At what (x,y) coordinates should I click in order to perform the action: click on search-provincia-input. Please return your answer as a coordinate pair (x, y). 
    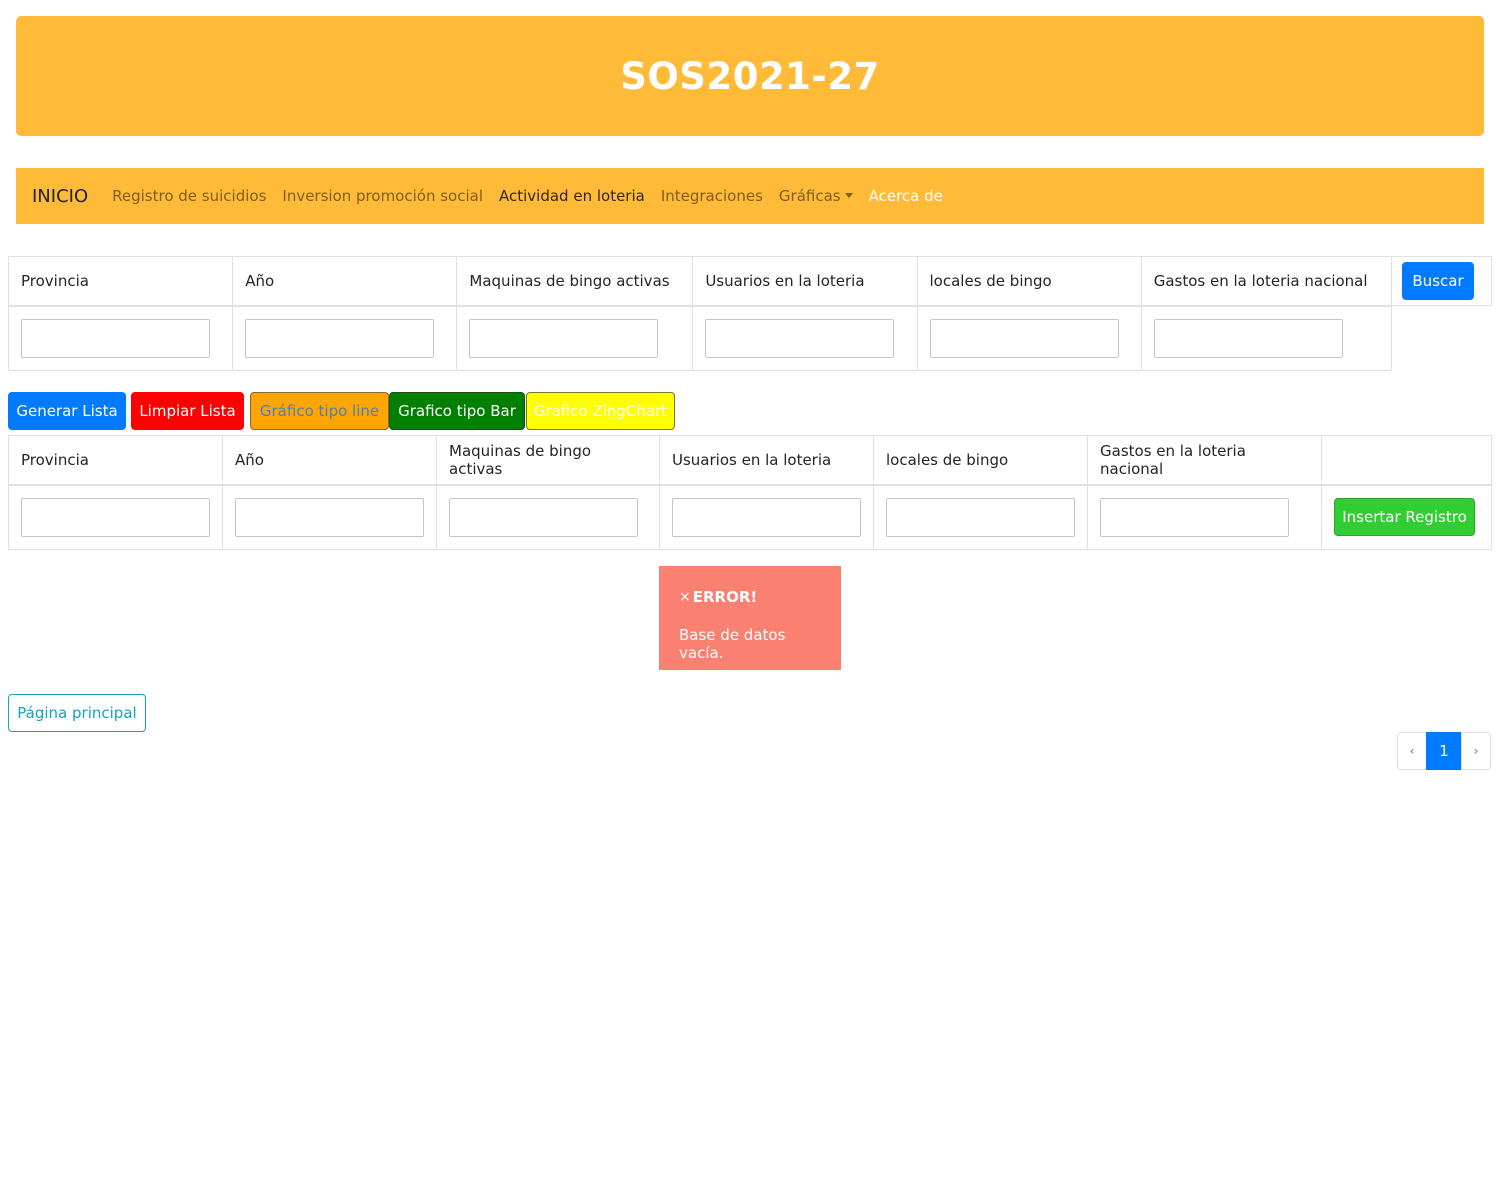
    Looking at the image, I should click on (115, 338).